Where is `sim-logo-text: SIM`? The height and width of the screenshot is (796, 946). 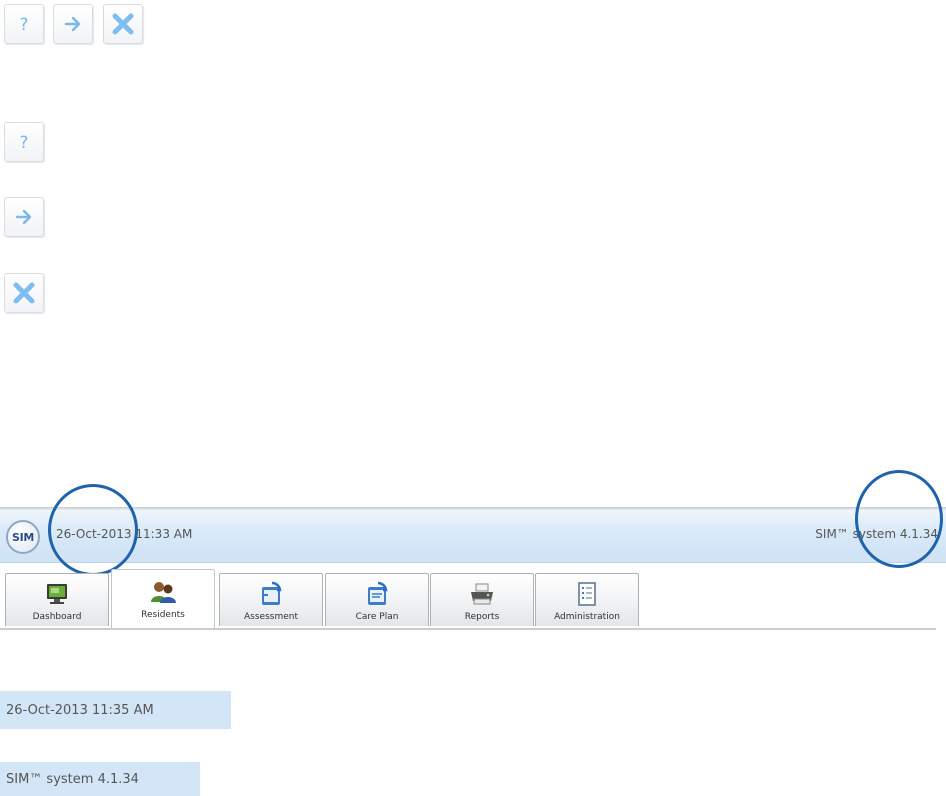
sim-logo-text: SIM is located at coordinates (23, 537).